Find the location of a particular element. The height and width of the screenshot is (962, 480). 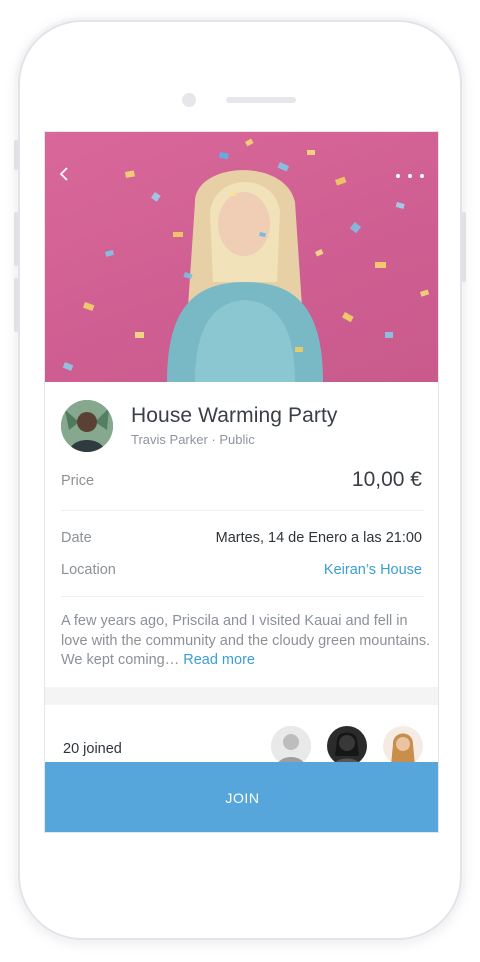

more-horizontal-icon is located at coordinates (410, 177).